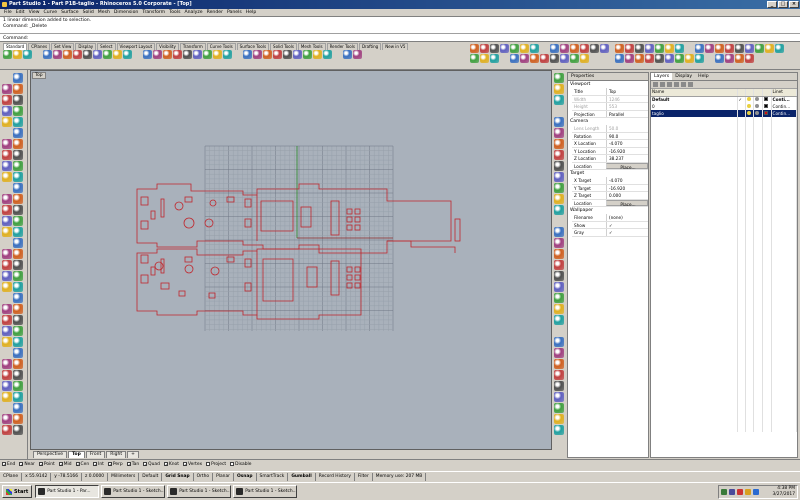 The height and width of the screenshot is (500, 800). I want to click on property-value: -4.070, so click(627, 180).